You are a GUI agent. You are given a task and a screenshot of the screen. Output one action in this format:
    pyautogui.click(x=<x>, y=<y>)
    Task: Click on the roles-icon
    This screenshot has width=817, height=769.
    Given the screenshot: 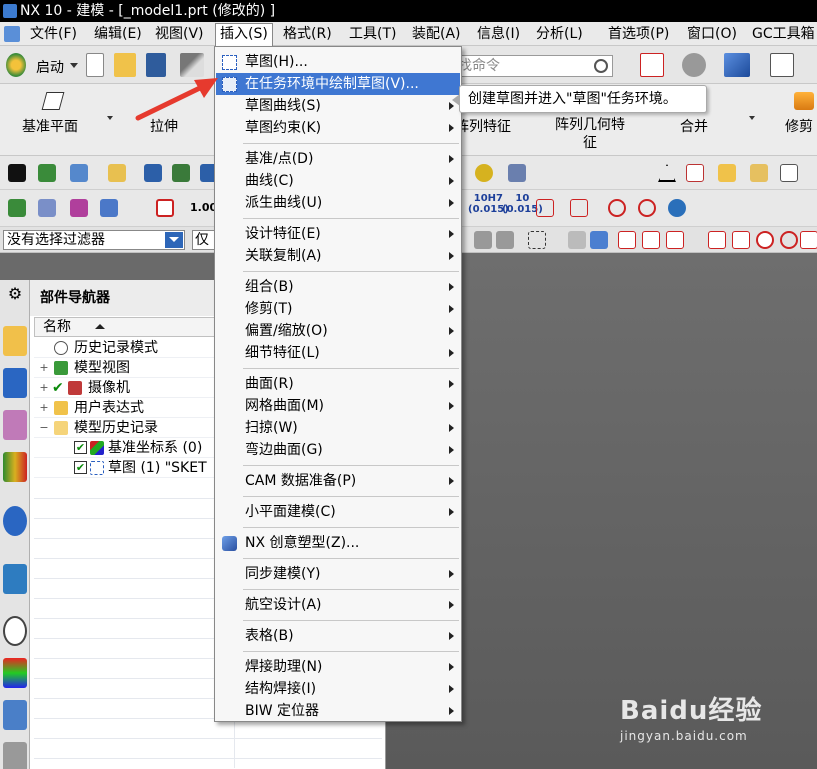 What is the action you would take?
    pyautogui.click(x=15, y=755)
    